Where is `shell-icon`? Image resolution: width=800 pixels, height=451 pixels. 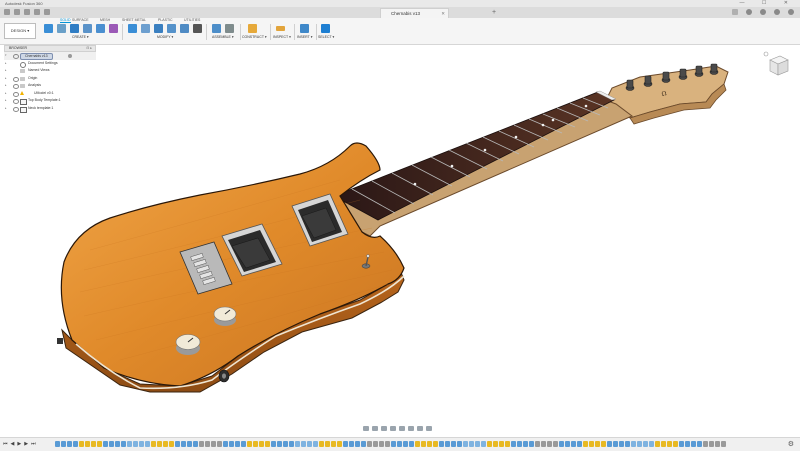 shell-icon is located at coordinates (171, 28).